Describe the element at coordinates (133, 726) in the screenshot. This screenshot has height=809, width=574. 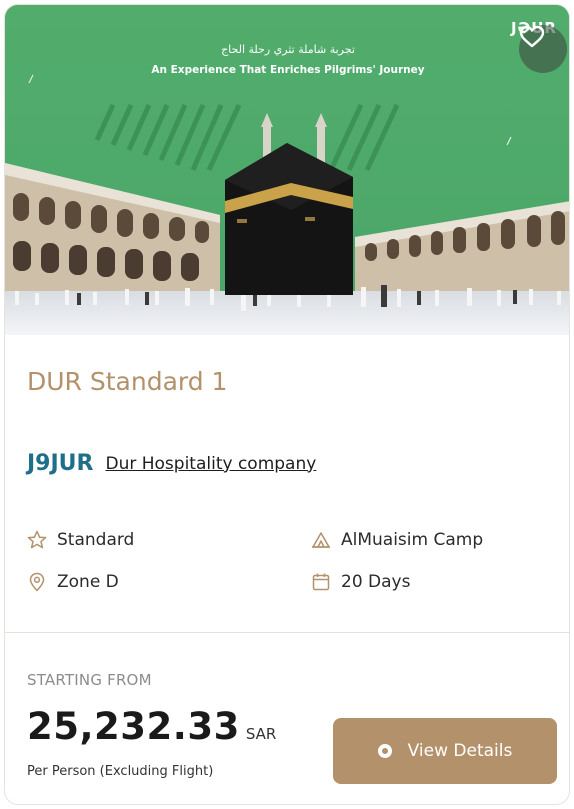
I see `price-amount: 25,232.33` at that location.